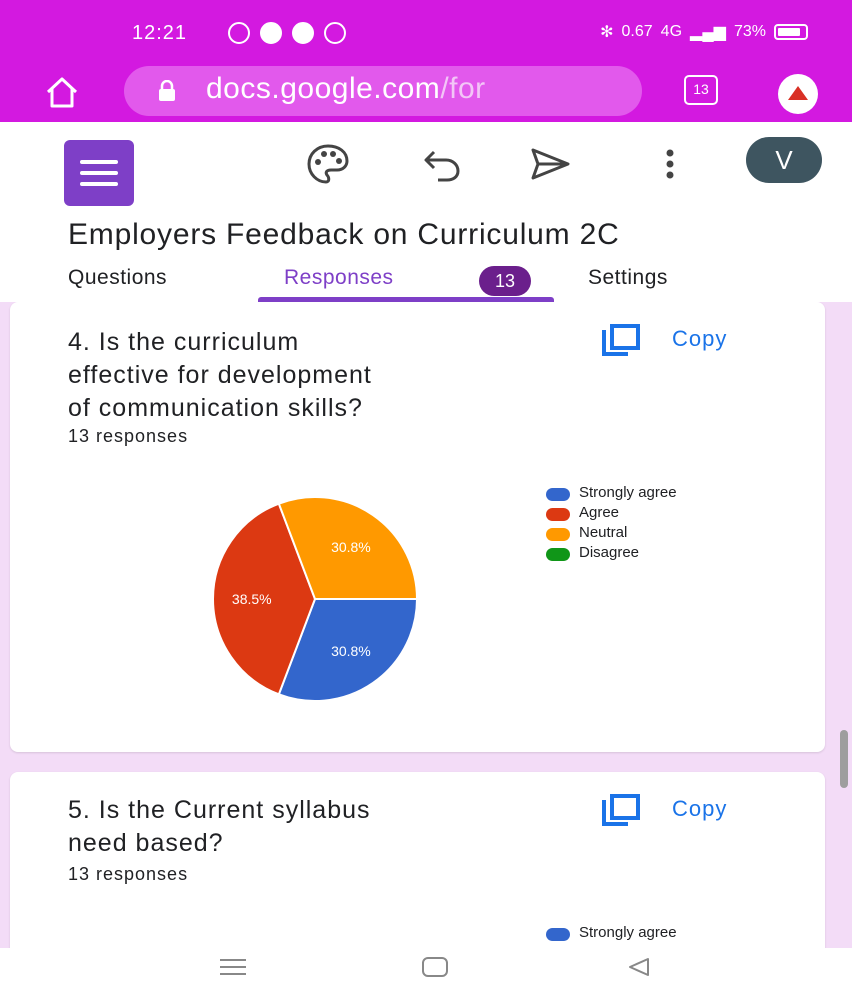  I want to click on chrome-icon, so click(335, 33).